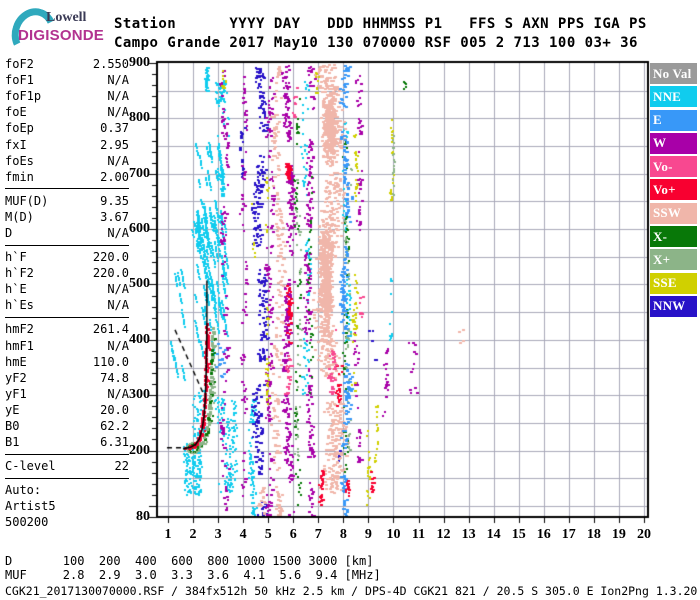  What do you see at coordinates (664, 189) in the screenshot?
I see `legend-label: Vo+` at bounding box center [664, 189].